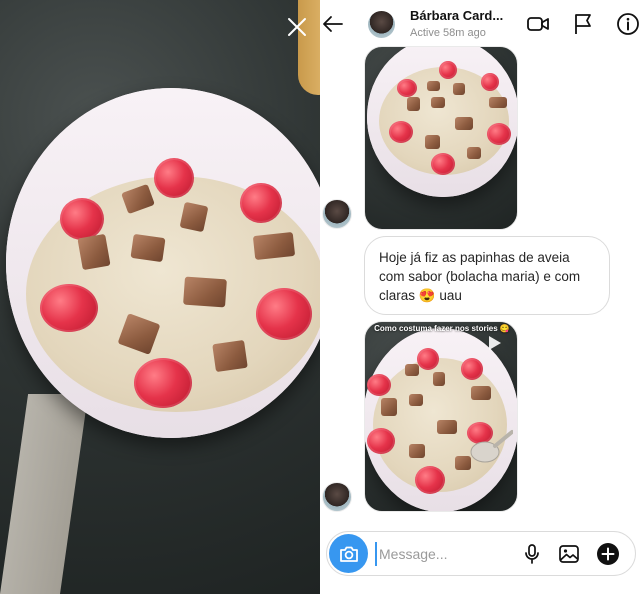  I want to click on voice-message-button, so click(532, 554).